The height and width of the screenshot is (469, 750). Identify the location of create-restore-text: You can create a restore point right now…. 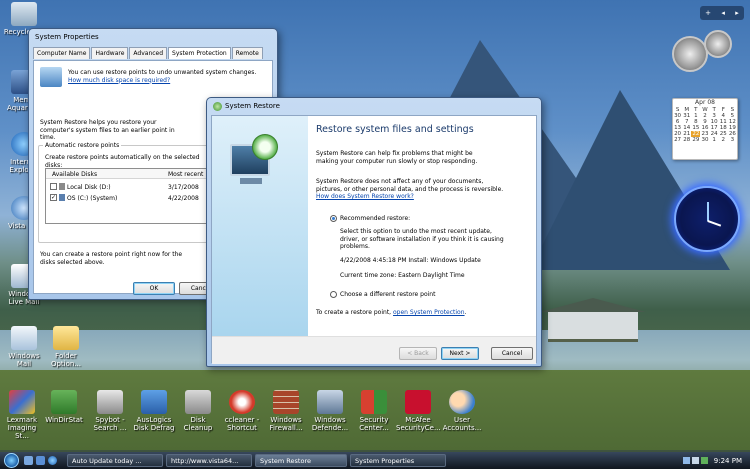
(111, 258).